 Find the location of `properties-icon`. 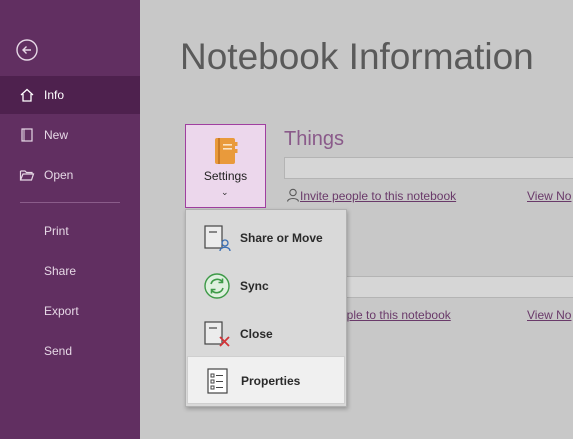

properties-icon is located at coordinates (217, 381).